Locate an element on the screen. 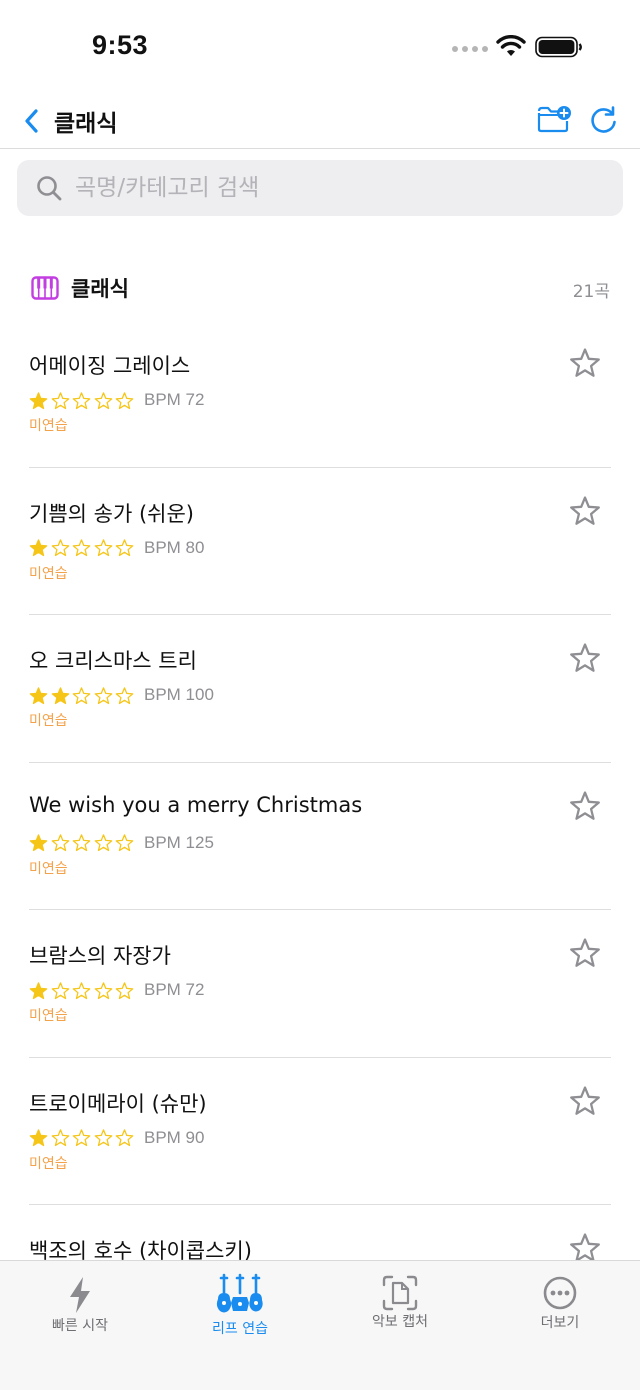 The image size is (640, 1390). song-list-item: We wish you a merry Christmas BPM 125 미연습 is located at coordinates (320, 836).